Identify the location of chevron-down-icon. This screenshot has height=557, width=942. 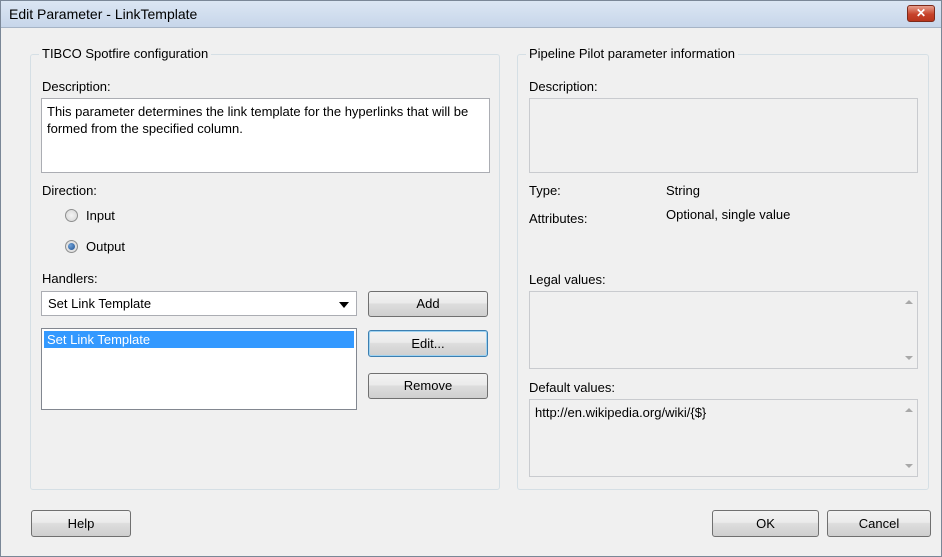
(344, 305).